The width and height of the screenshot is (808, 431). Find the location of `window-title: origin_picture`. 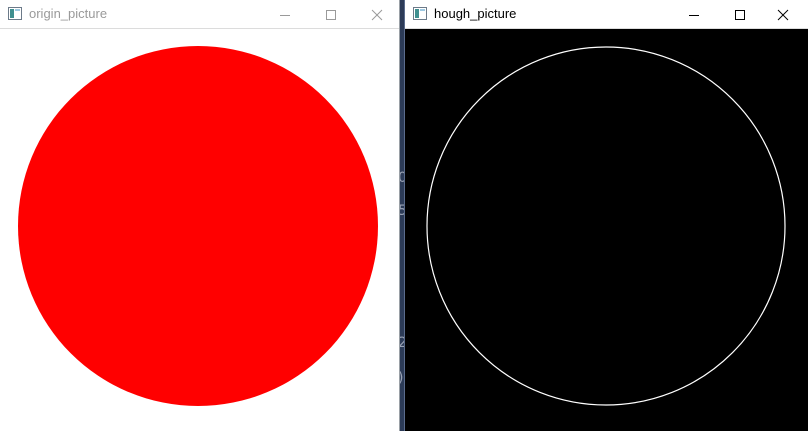

window-title: origin_picture is located at coordinates (68, 13).